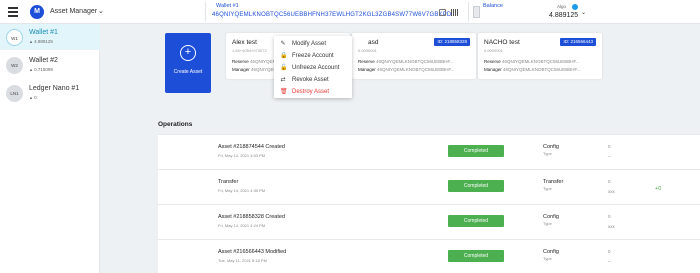 The height and width of the screenshot is (273, 700). Describe the element at coordinates (553, 182) in the screenshot. I see `operation-type: Transfer` at that location.